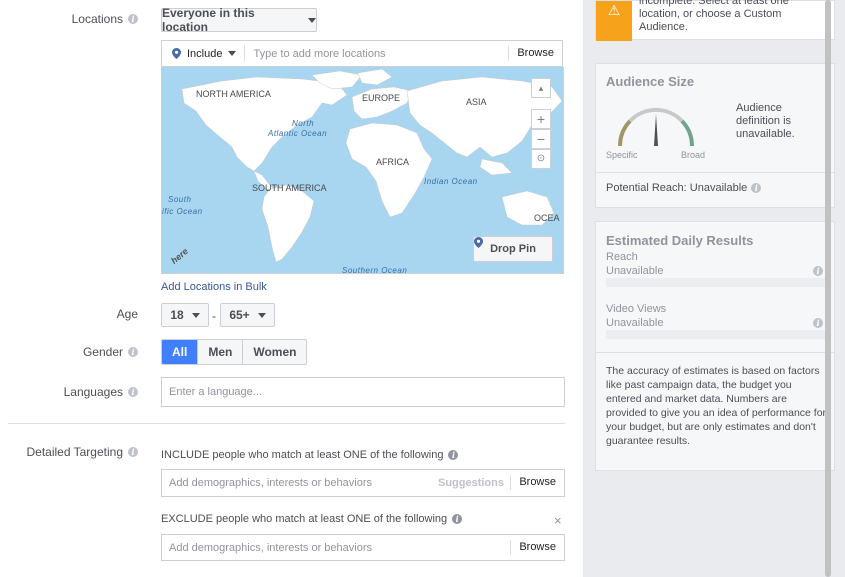 Image resolution: width=845 pixels, height=577 pixels. What do you see at coordinates (471, 483) in the screenshot?
I see `suggestions-button: Suggestions` at bounding box center [471, 483].